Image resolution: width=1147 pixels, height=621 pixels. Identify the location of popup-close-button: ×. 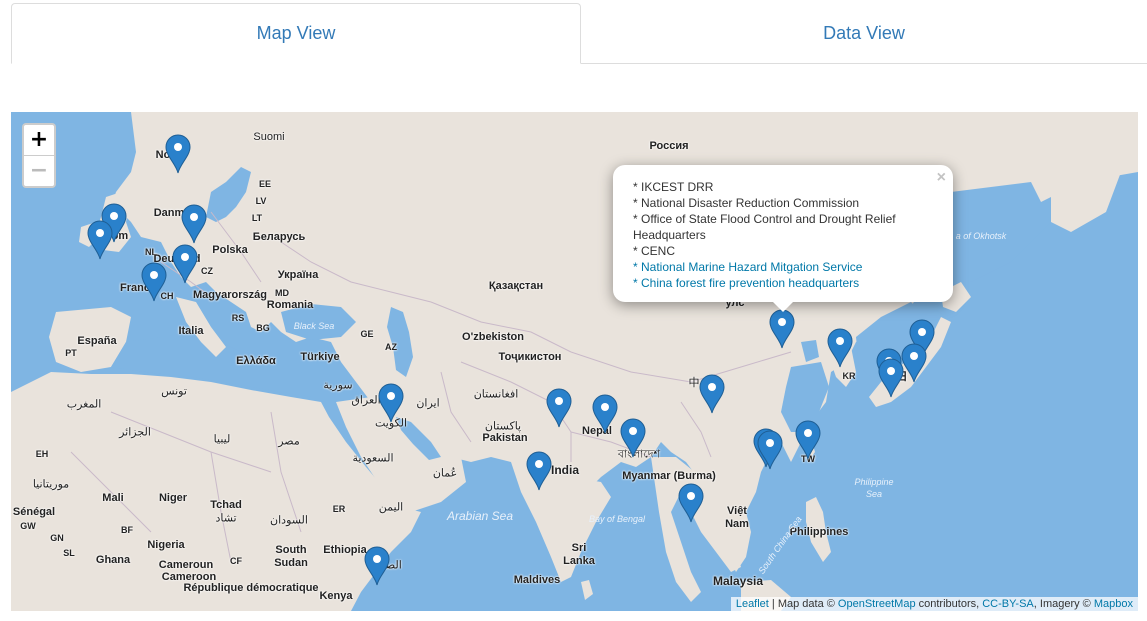
(941, 178).